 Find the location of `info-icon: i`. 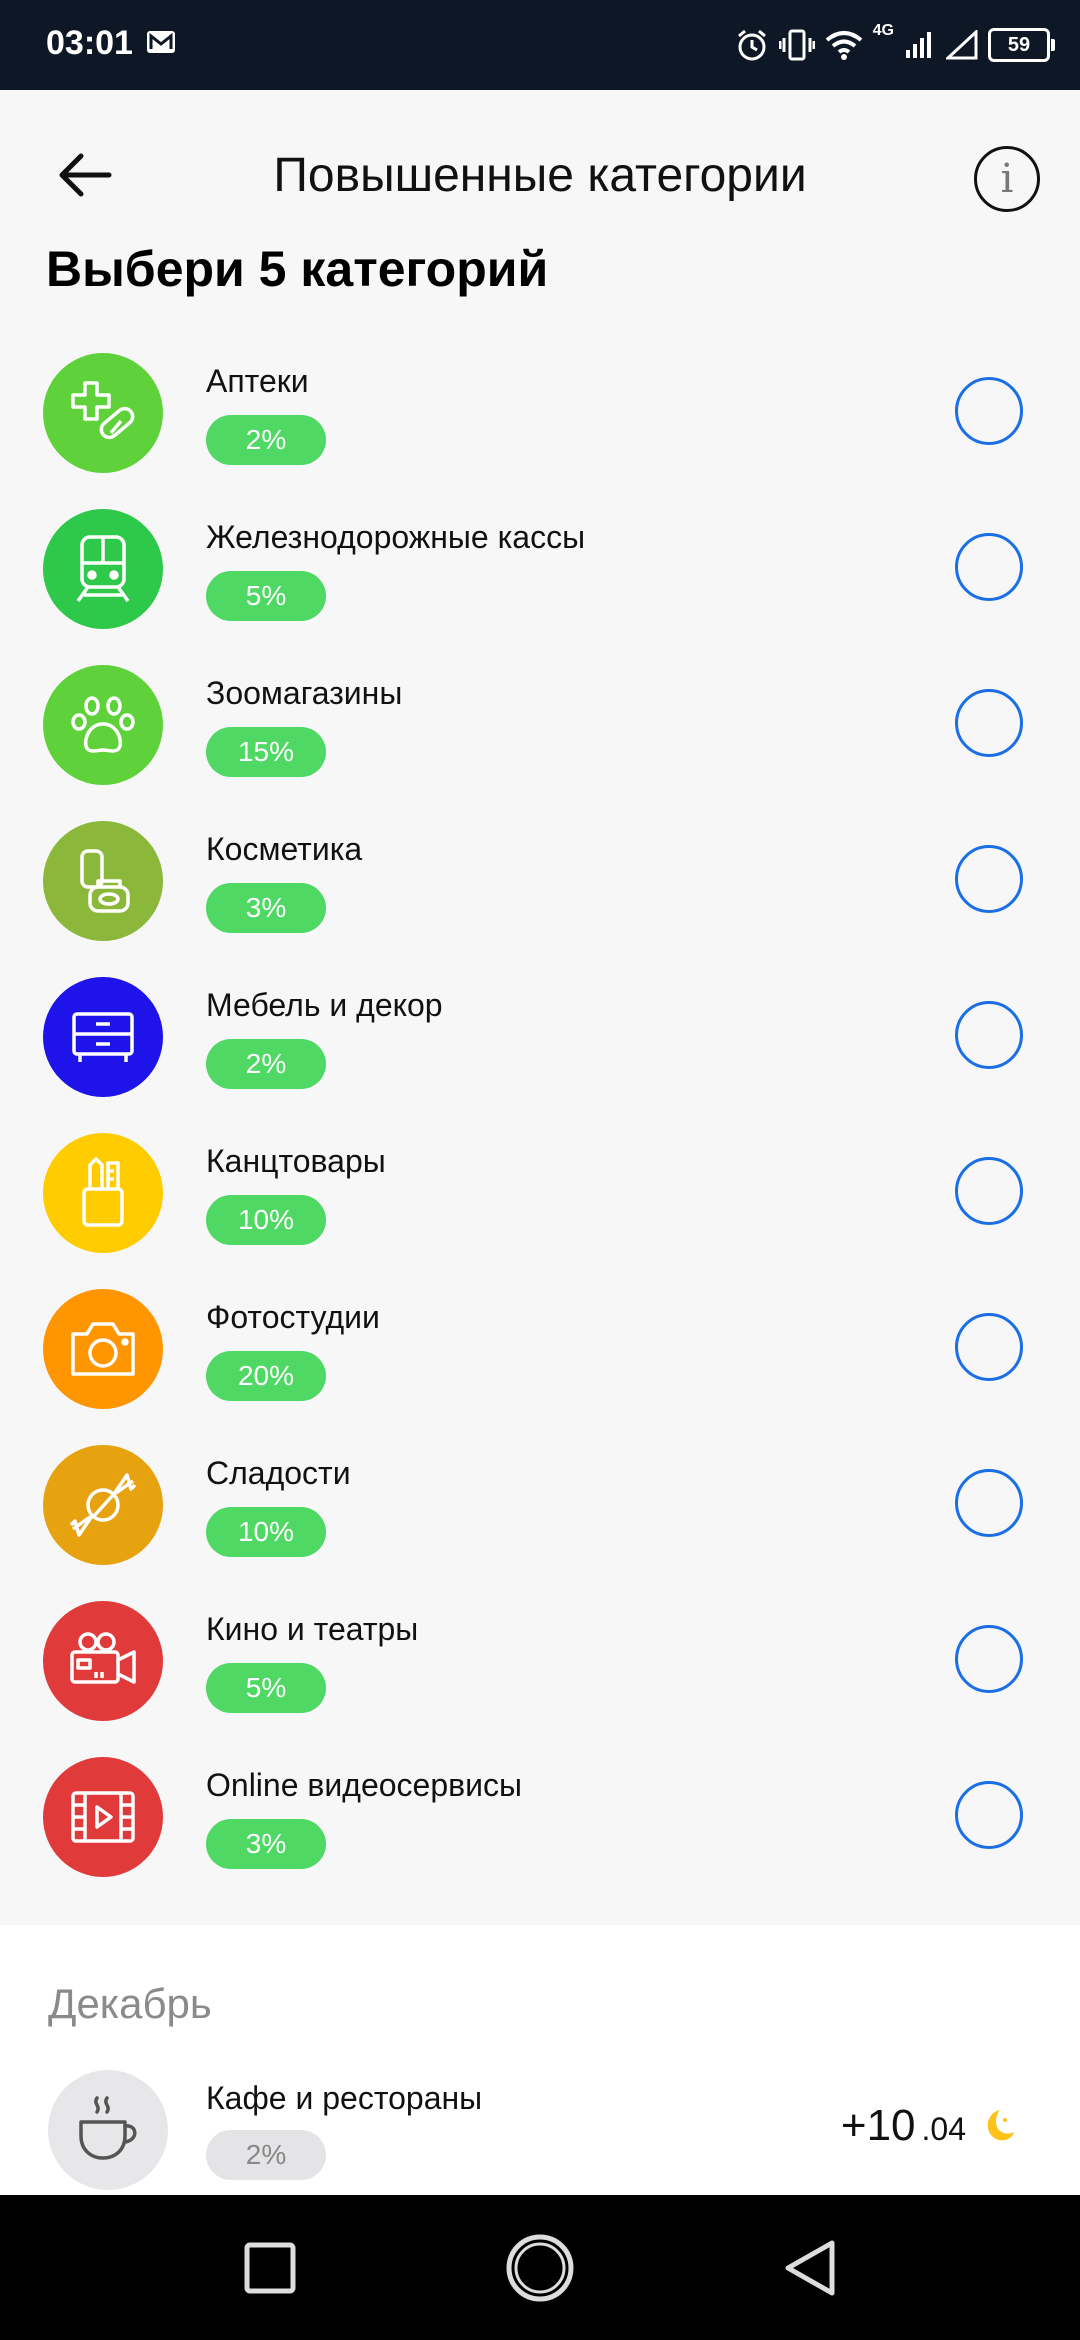

info-icon: i is located at coordinates (1007, 179).